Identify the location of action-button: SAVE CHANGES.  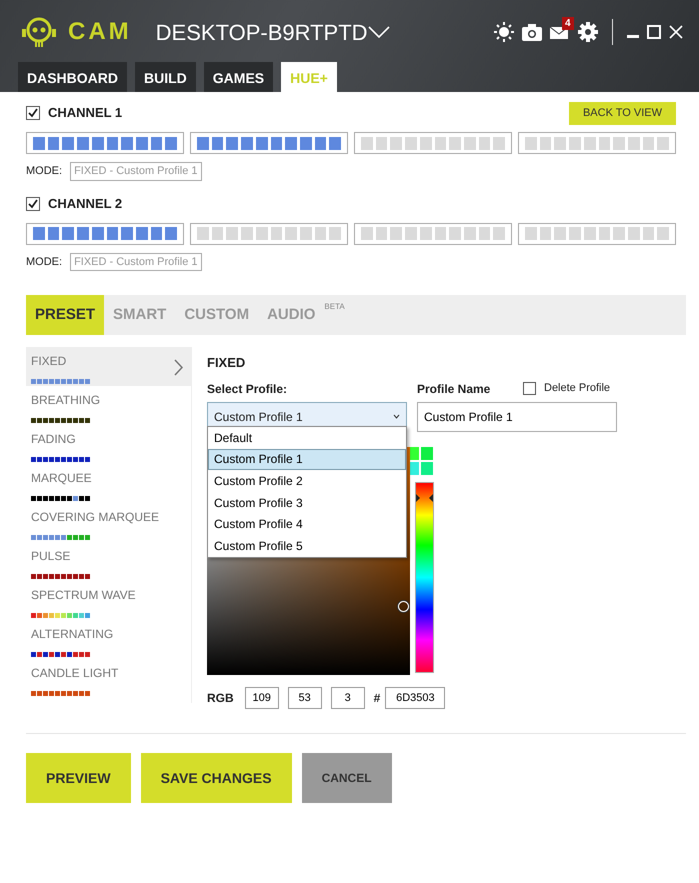
(216, 778).